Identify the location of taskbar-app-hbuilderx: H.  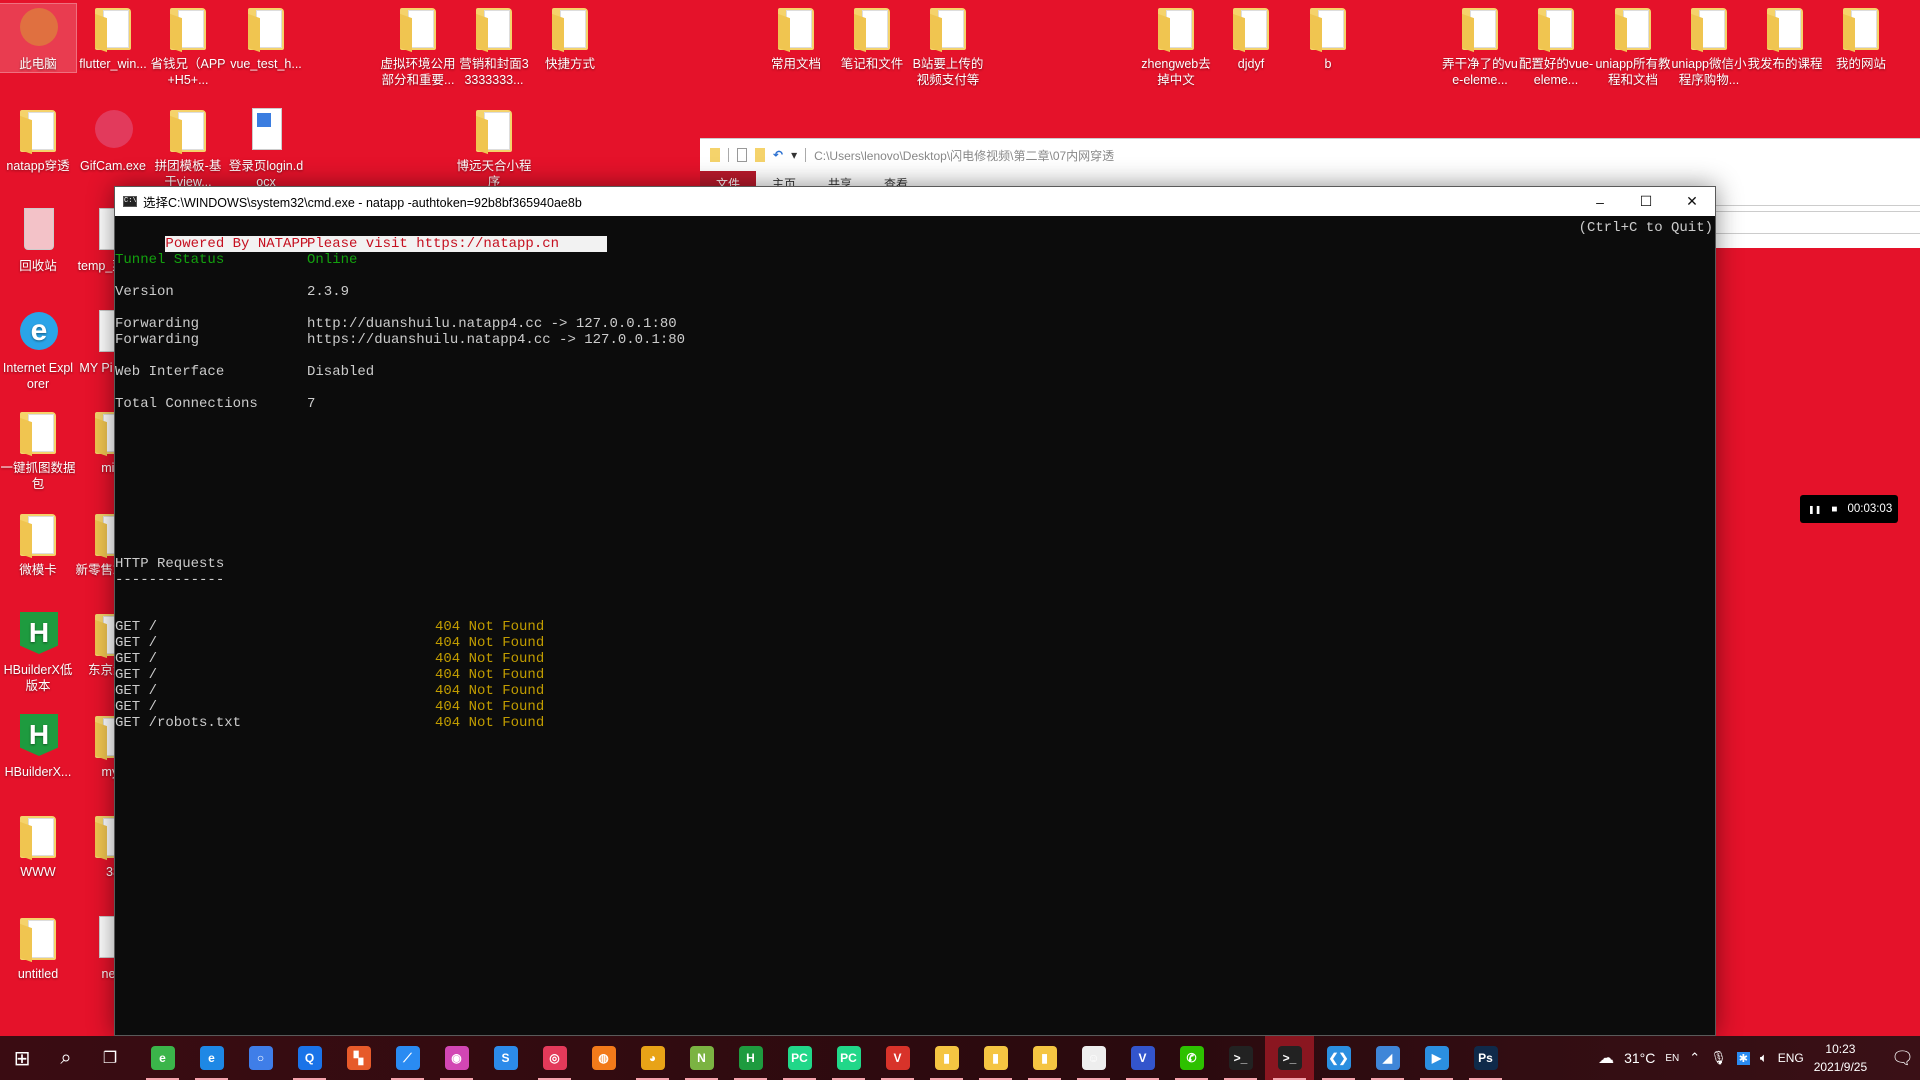
(750, 1058).